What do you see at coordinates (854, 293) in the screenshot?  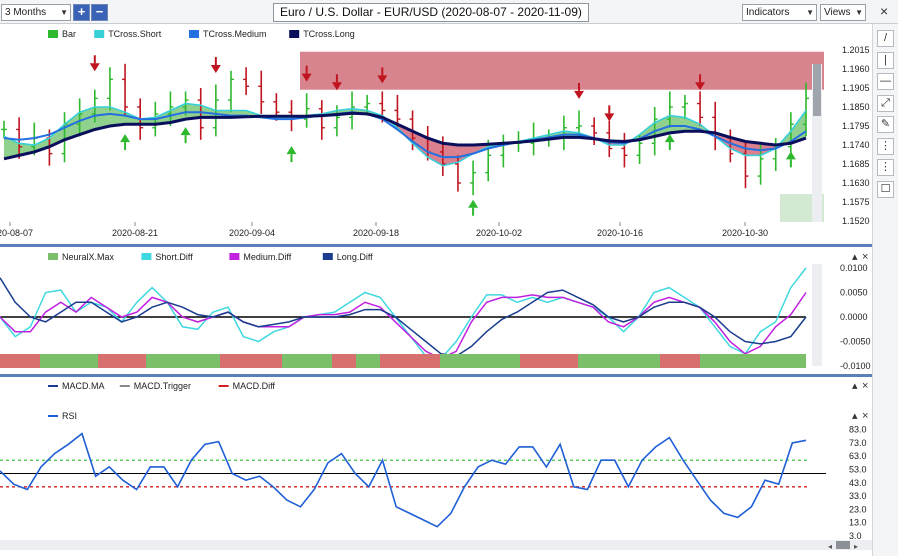 I see `neural-tick-label: 0.0050` at bounding box center [854, 293].